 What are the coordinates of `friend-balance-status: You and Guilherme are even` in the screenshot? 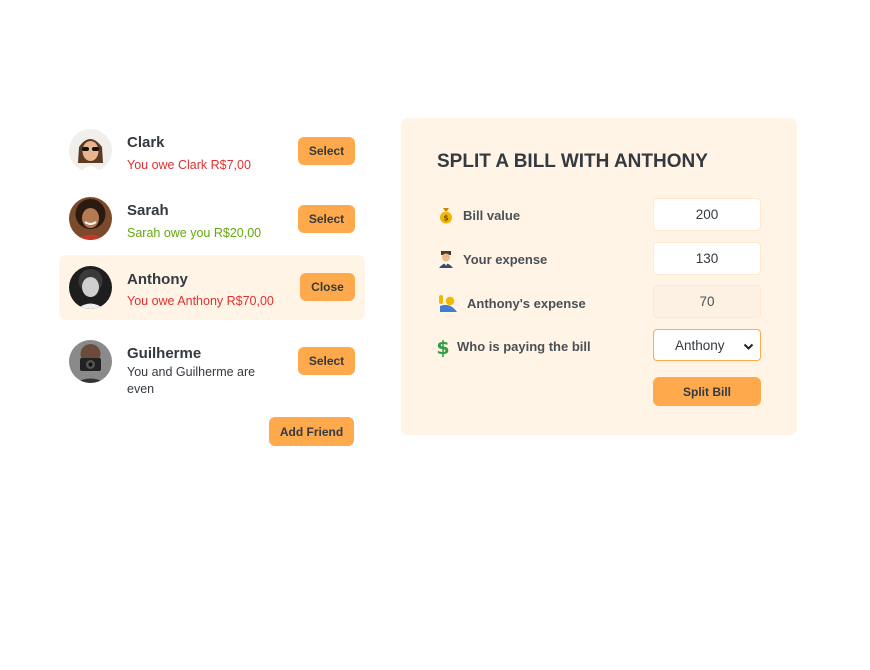 It's located at (191, 380).